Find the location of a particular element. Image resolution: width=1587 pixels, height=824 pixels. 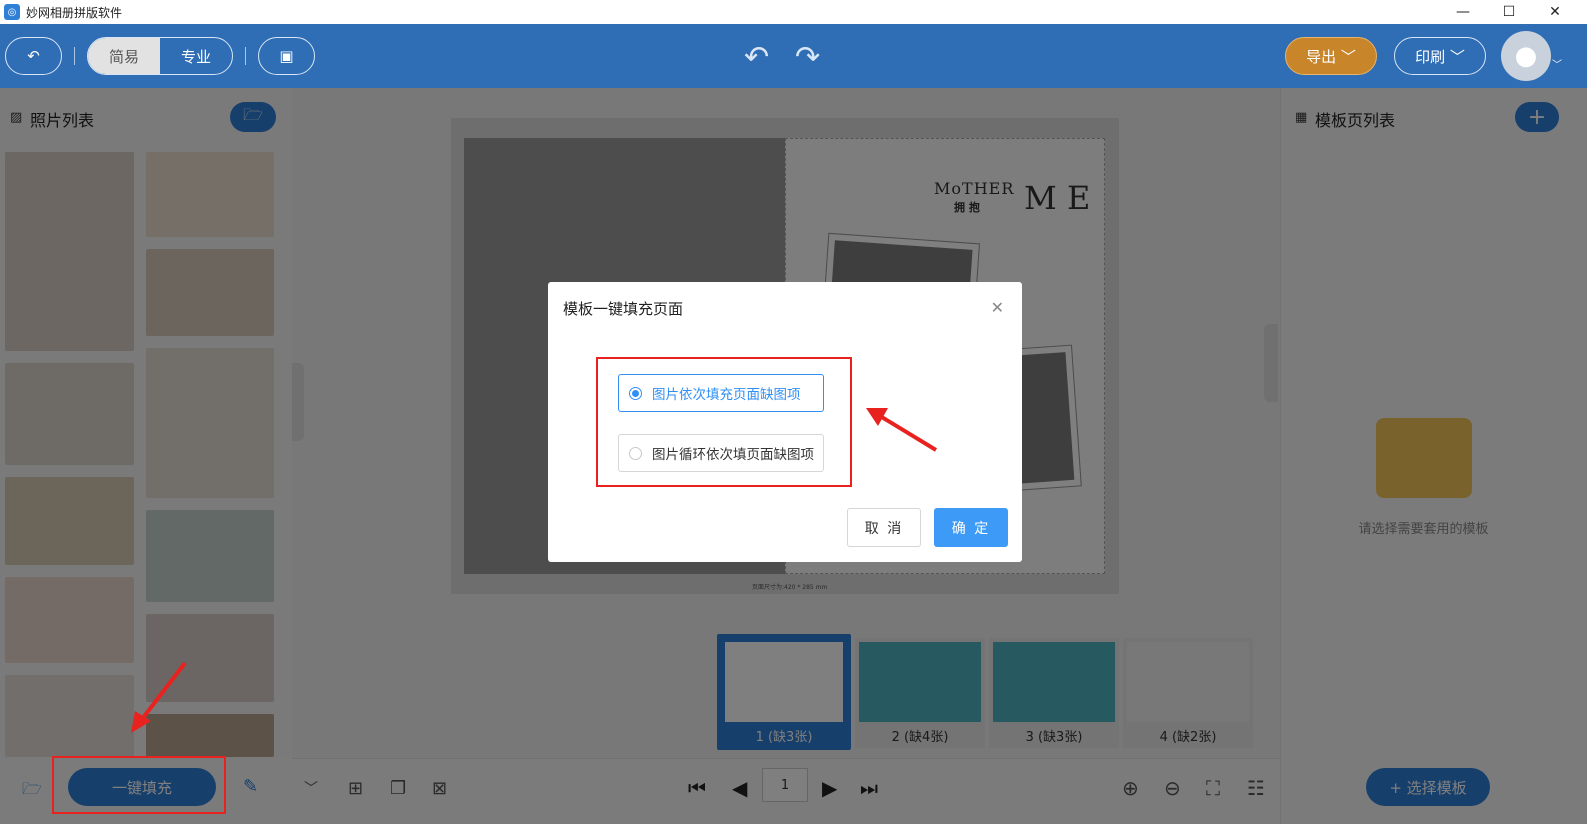

save-button: ▣ is located at coordinates (286, 56).